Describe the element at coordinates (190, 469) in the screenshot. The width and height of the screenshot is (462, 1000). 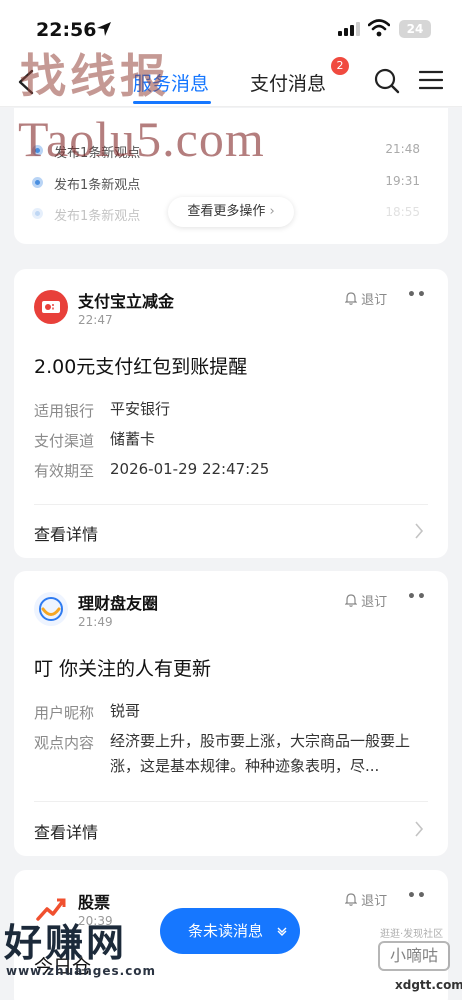
I see `field-value: 2026-01-29 22:47:25` at that location.